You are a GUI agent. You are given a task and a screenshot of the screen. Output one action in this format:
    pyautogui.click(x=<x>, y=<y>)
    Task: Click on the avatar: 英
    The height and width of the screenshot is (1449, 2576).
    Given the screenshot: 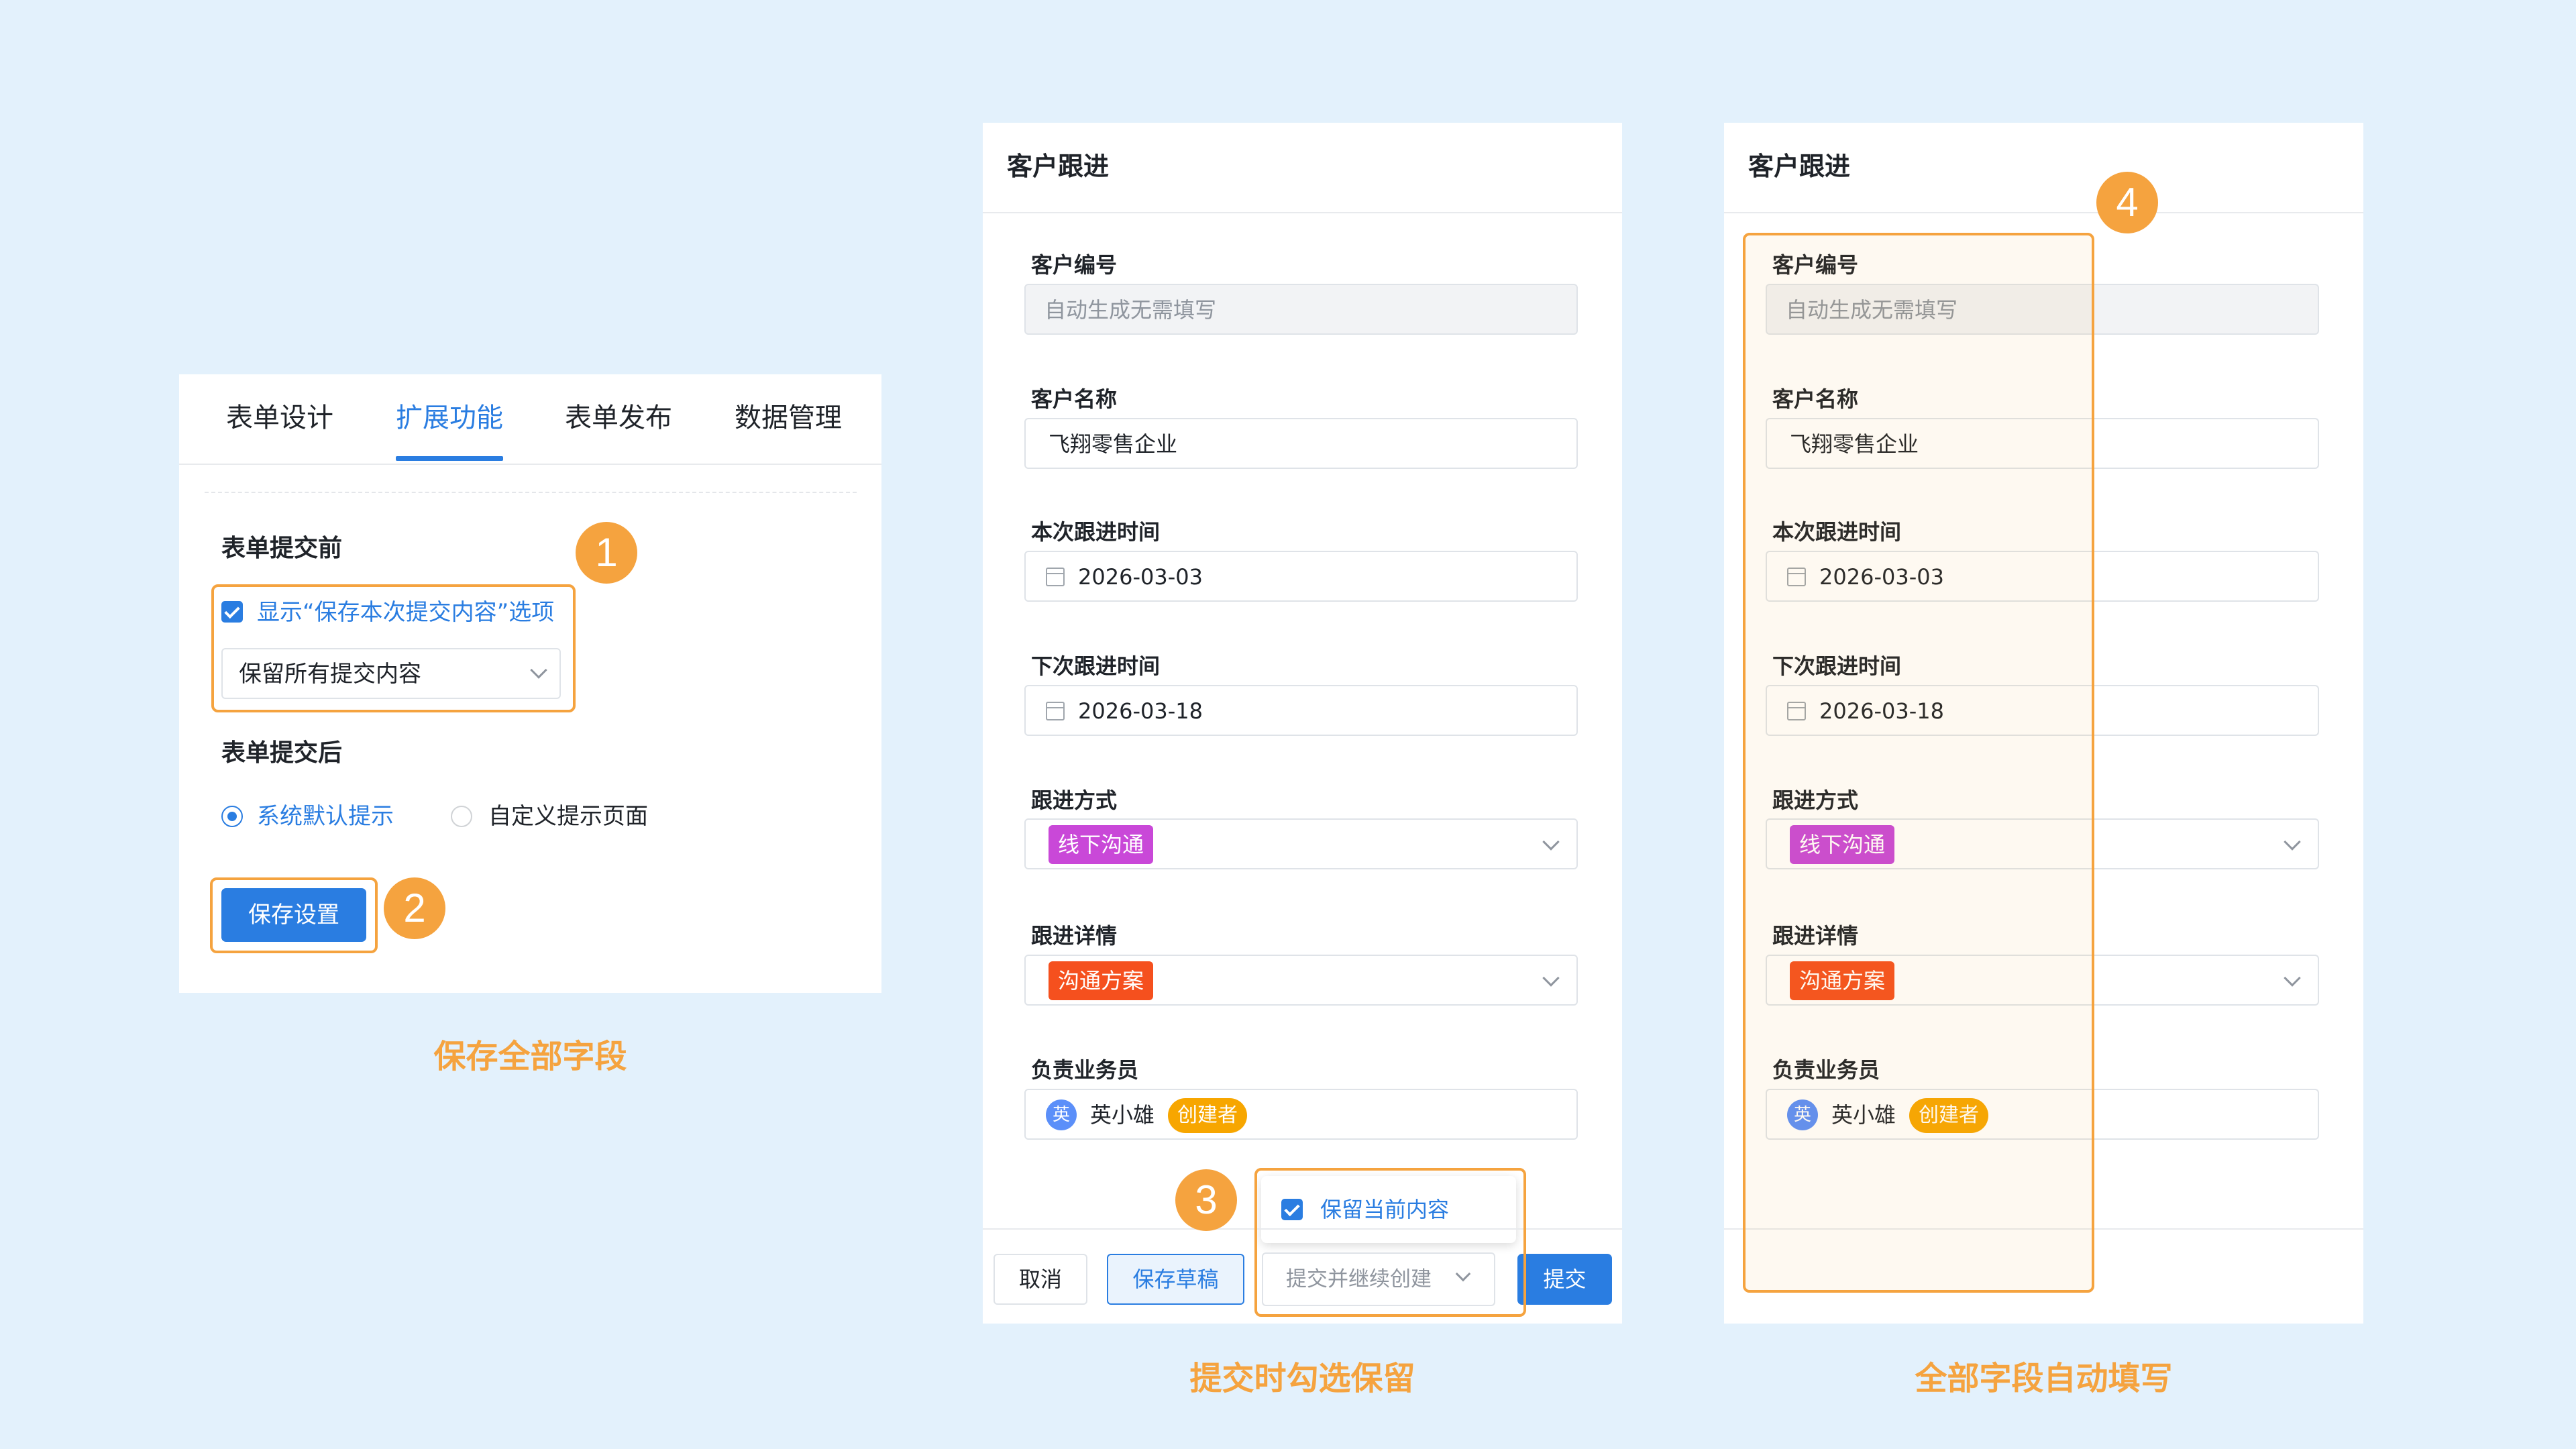 What is the action you would take?
    pyautogui.click(x=1061, y=1114)
    